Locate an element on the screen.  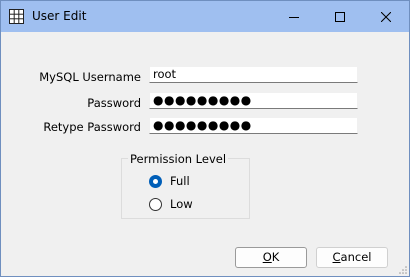
table-grid-icon is located at coordinates (16, 16).